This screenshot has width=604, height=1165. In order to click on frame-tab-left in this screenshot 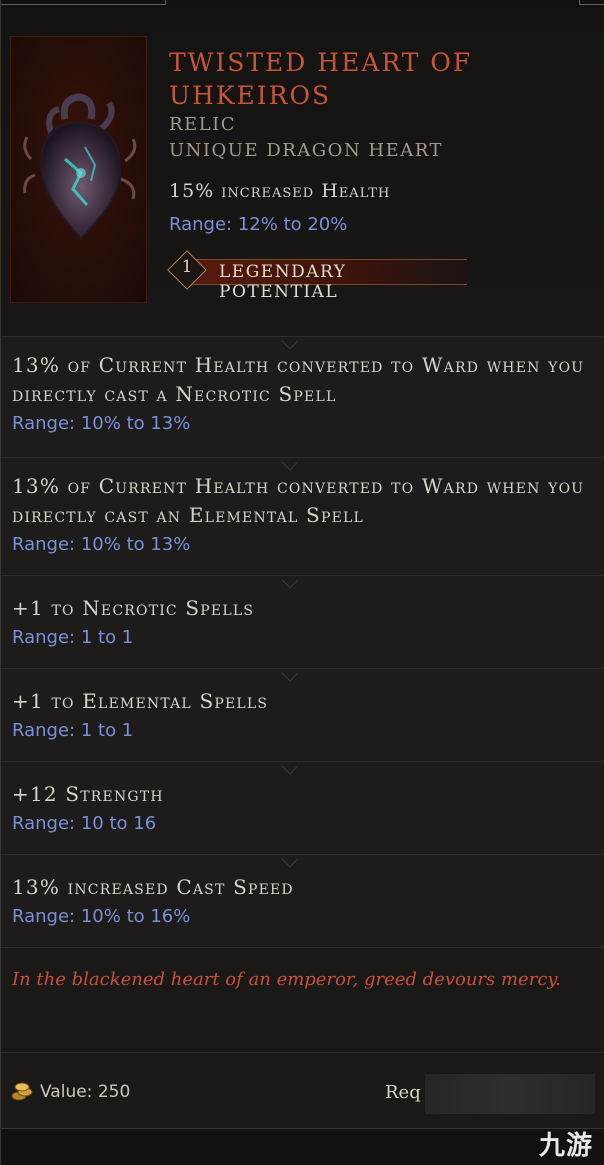, I will do `click(83, 2)`.